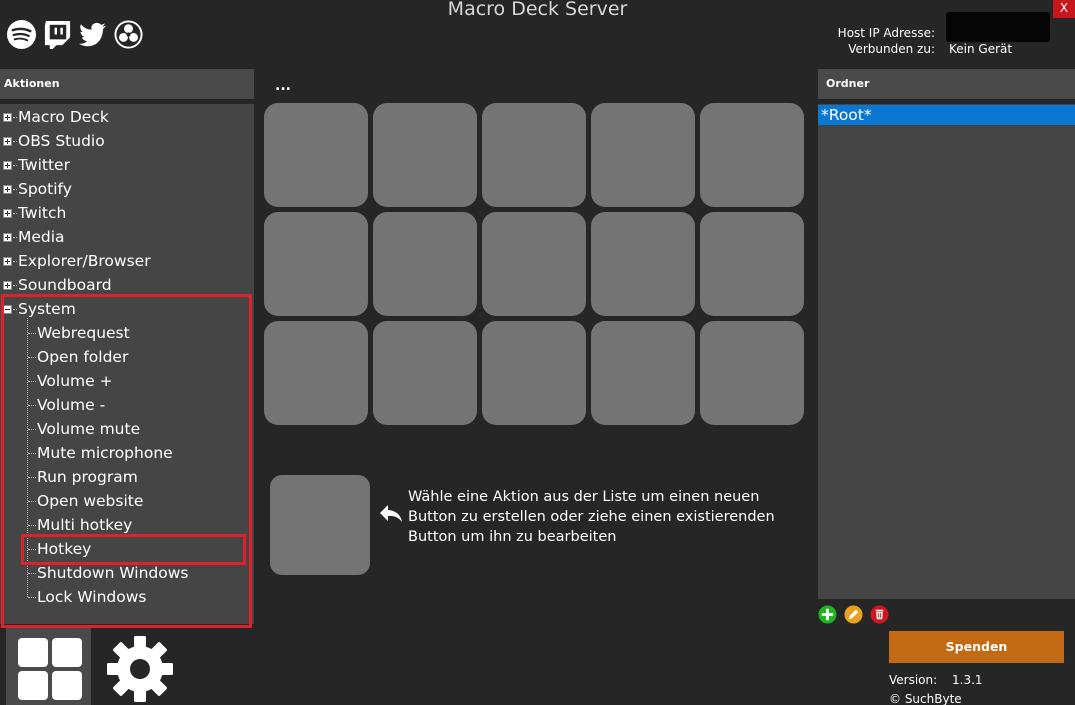 The image size is (1075, 705). Describe the element at coordinates (827, 614) in the screenshot. I see `add-folder-button` at that location.